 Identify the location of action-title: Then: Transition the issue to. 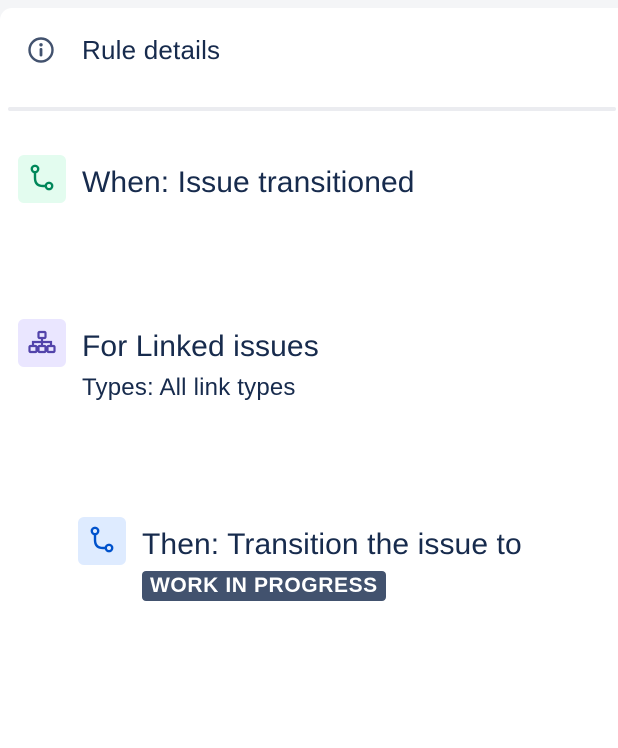
(332, 544).